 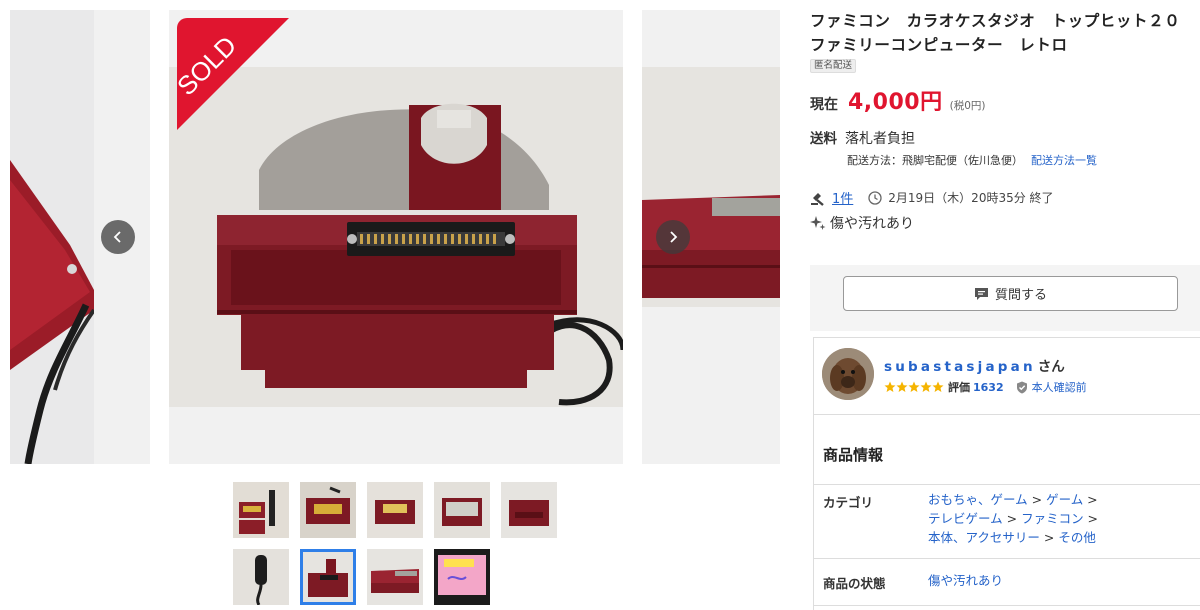 What do you see at coordinates (965, 518) in the screenshot?
I see `category-link-3: テレビゲーム` at bounding box center [965, 518].